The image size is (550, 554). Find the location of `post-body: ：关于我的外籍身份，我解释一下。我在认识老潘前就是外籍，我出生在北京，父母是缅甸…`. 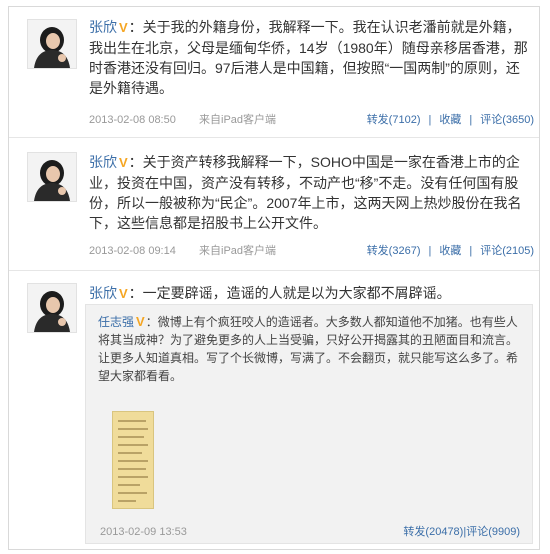

post-body: ：关于我的外籍身份，我解释一下。我在认识老潘前就是外籍，我出生在北京，父母是缅甸… is located at coordinates (308, 57).